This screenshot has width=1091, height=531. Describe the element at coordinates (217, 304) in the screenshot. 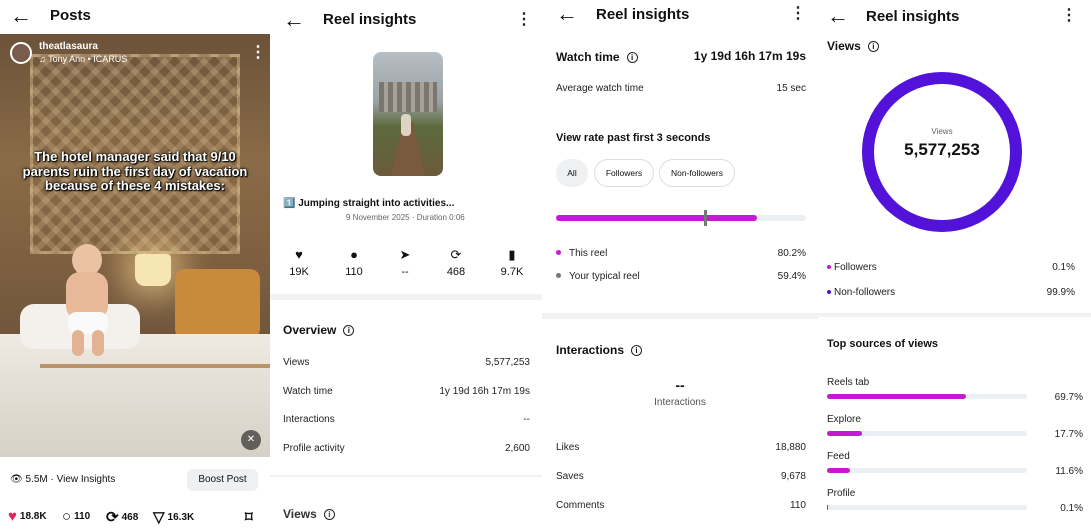

I see `armchair` at that location.